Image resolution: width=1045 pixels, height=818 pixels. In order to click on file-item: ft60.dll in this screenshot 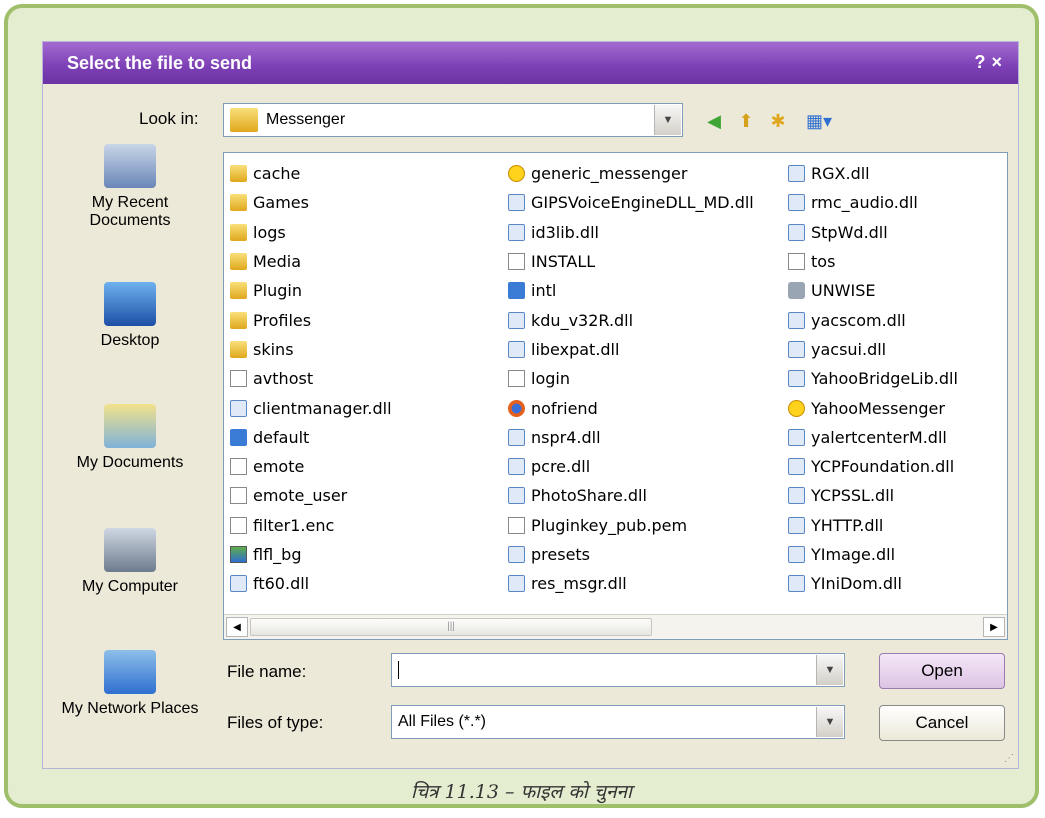, I will do `click(311, 583)`.